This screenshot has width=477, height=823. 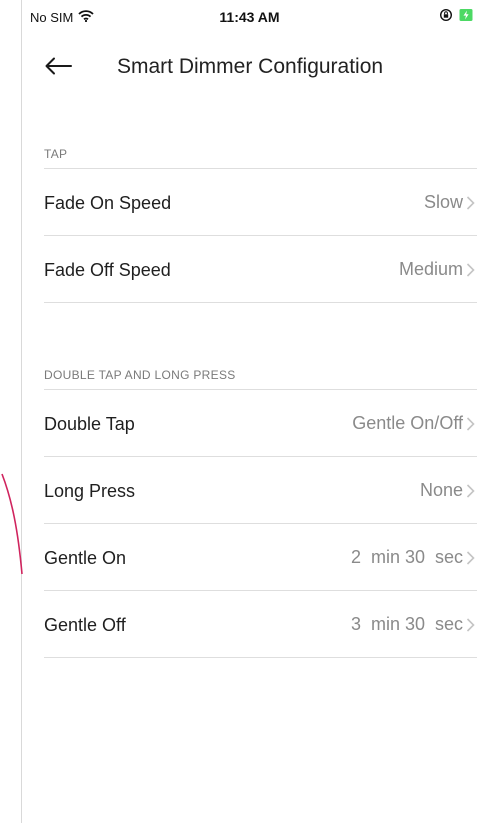 I want to click on row-value-group: None, so click(x=447, y=490).